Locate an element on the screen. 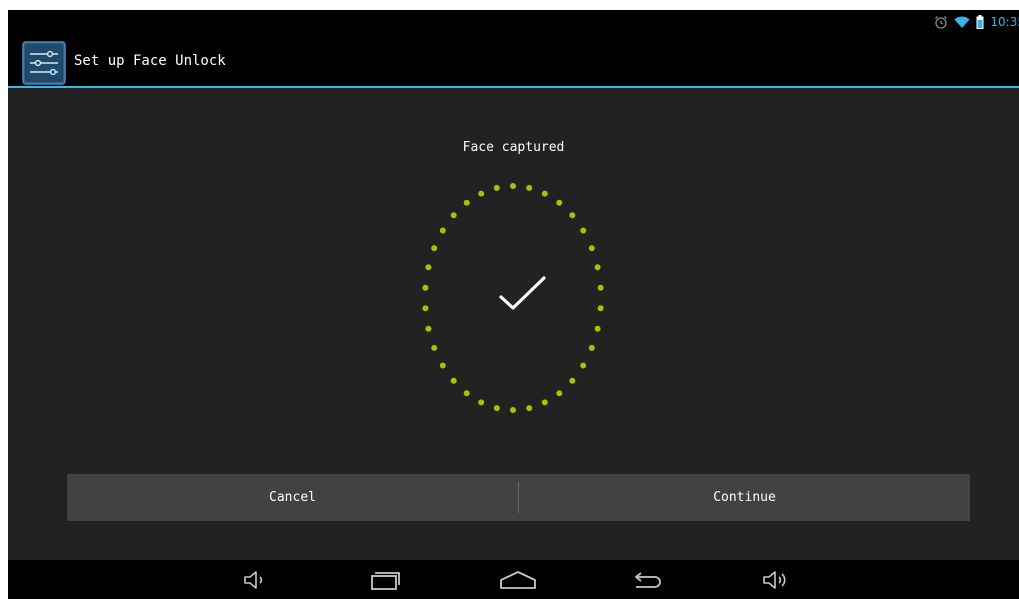 The width and height of the screenshot is (1019, 599). button-bar: Cancel Continue is located at coordinates (518, 497).